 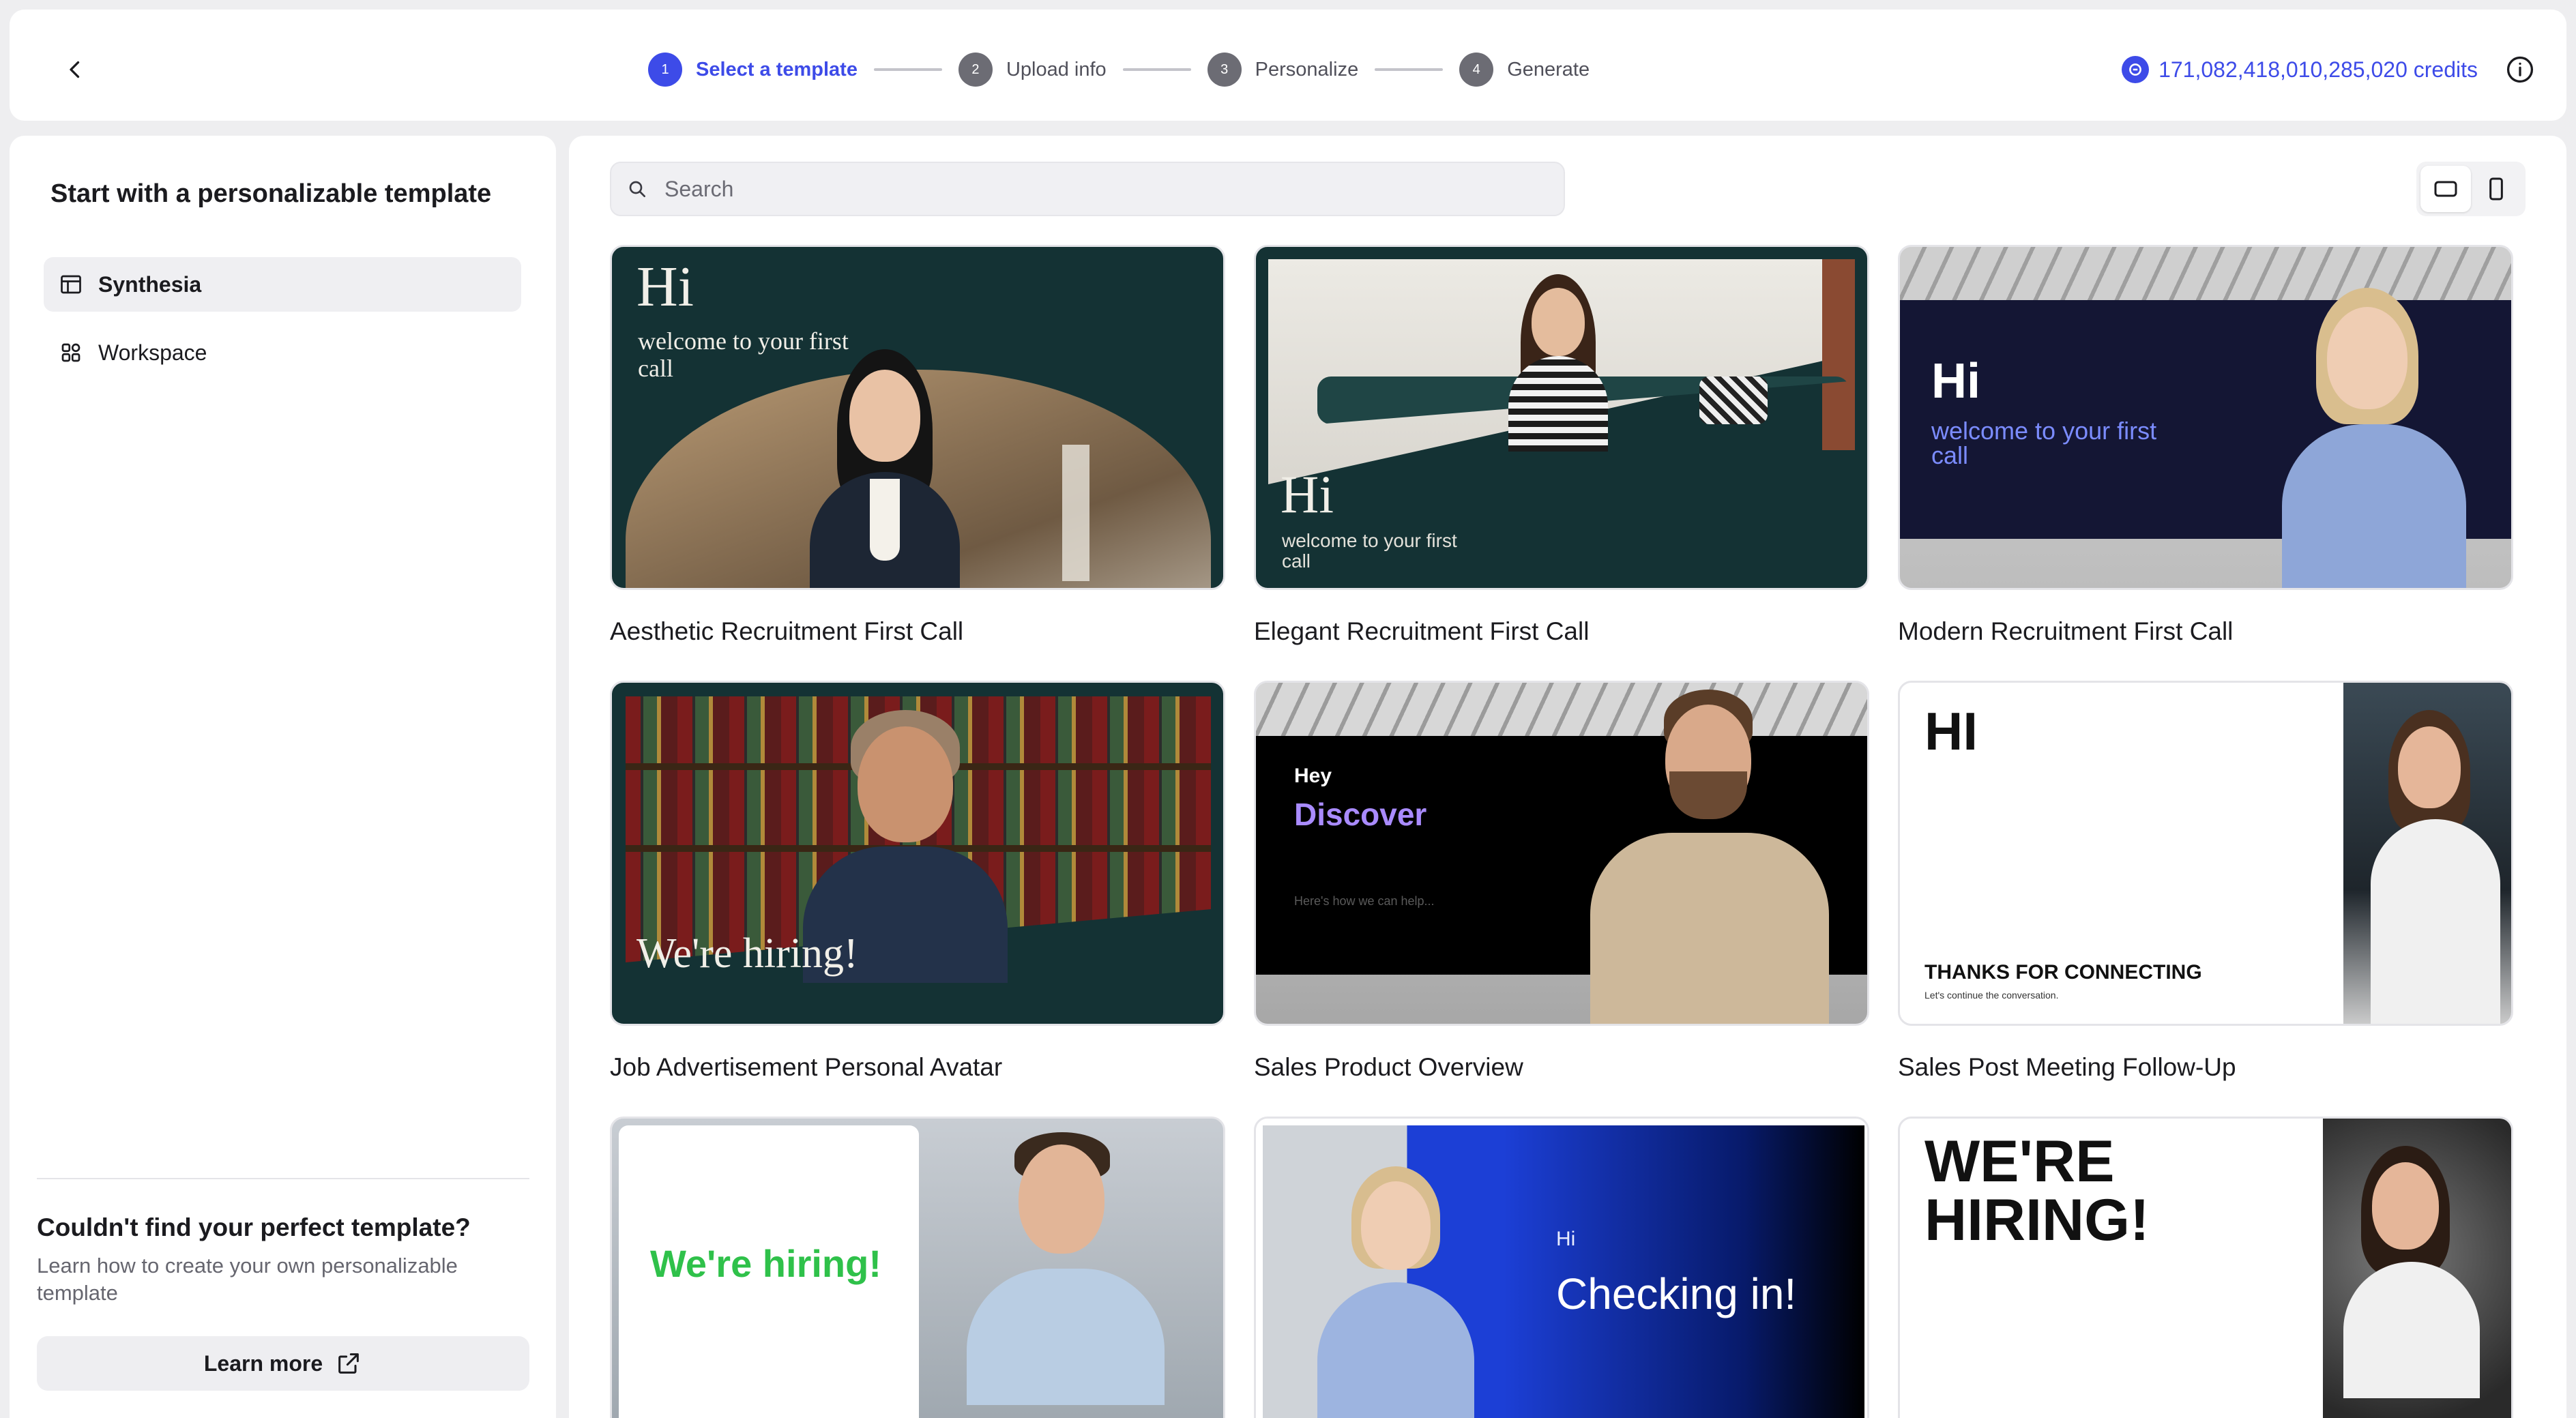 What do you see at coordinates (271, 193) in the screenshot?
I see `sidebar-title: Start with a personalizable template` at bounding box center [271, 193].